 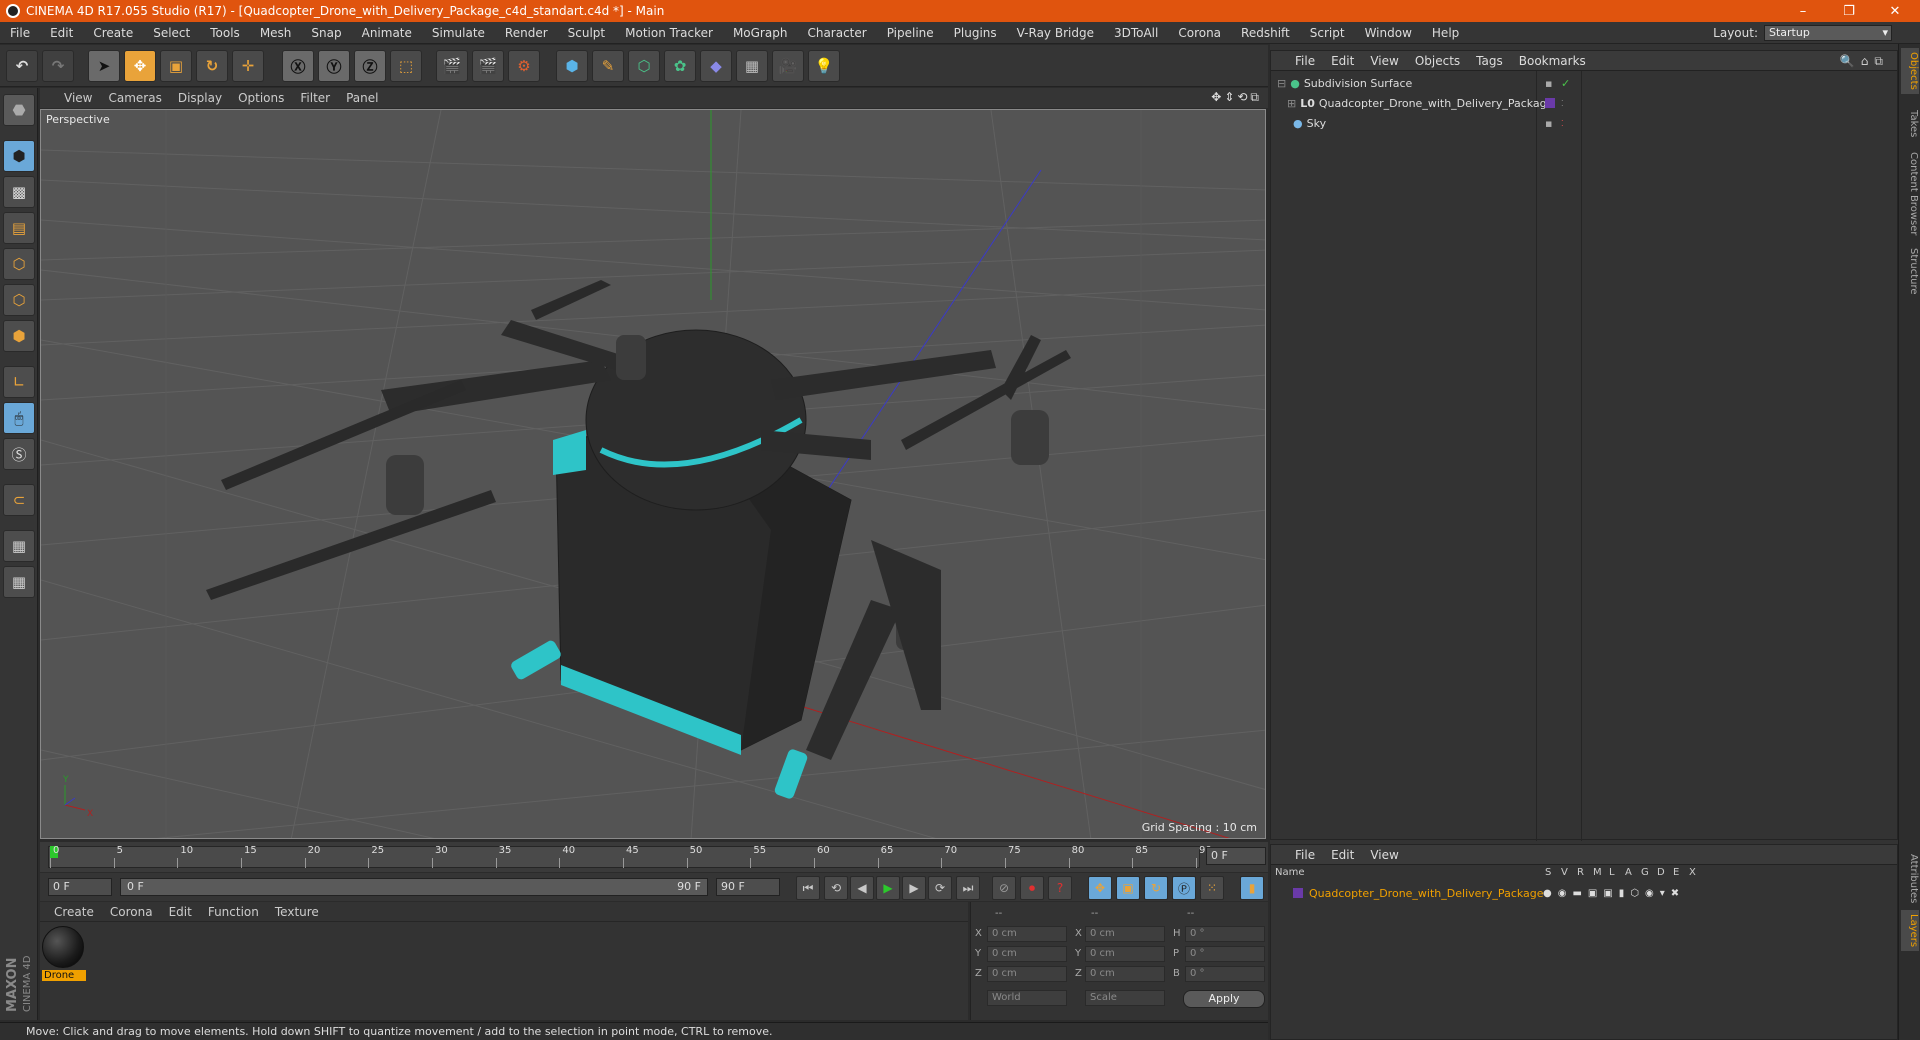 I want to click on add-light-button: 💡, so click(x=824, y=66).